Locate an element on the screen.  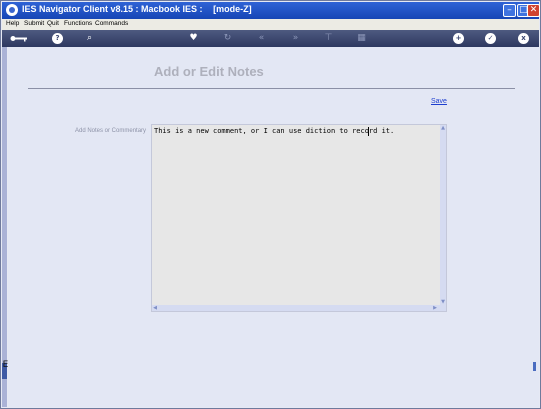
add-icon: + is located at coordinates (458, 38).